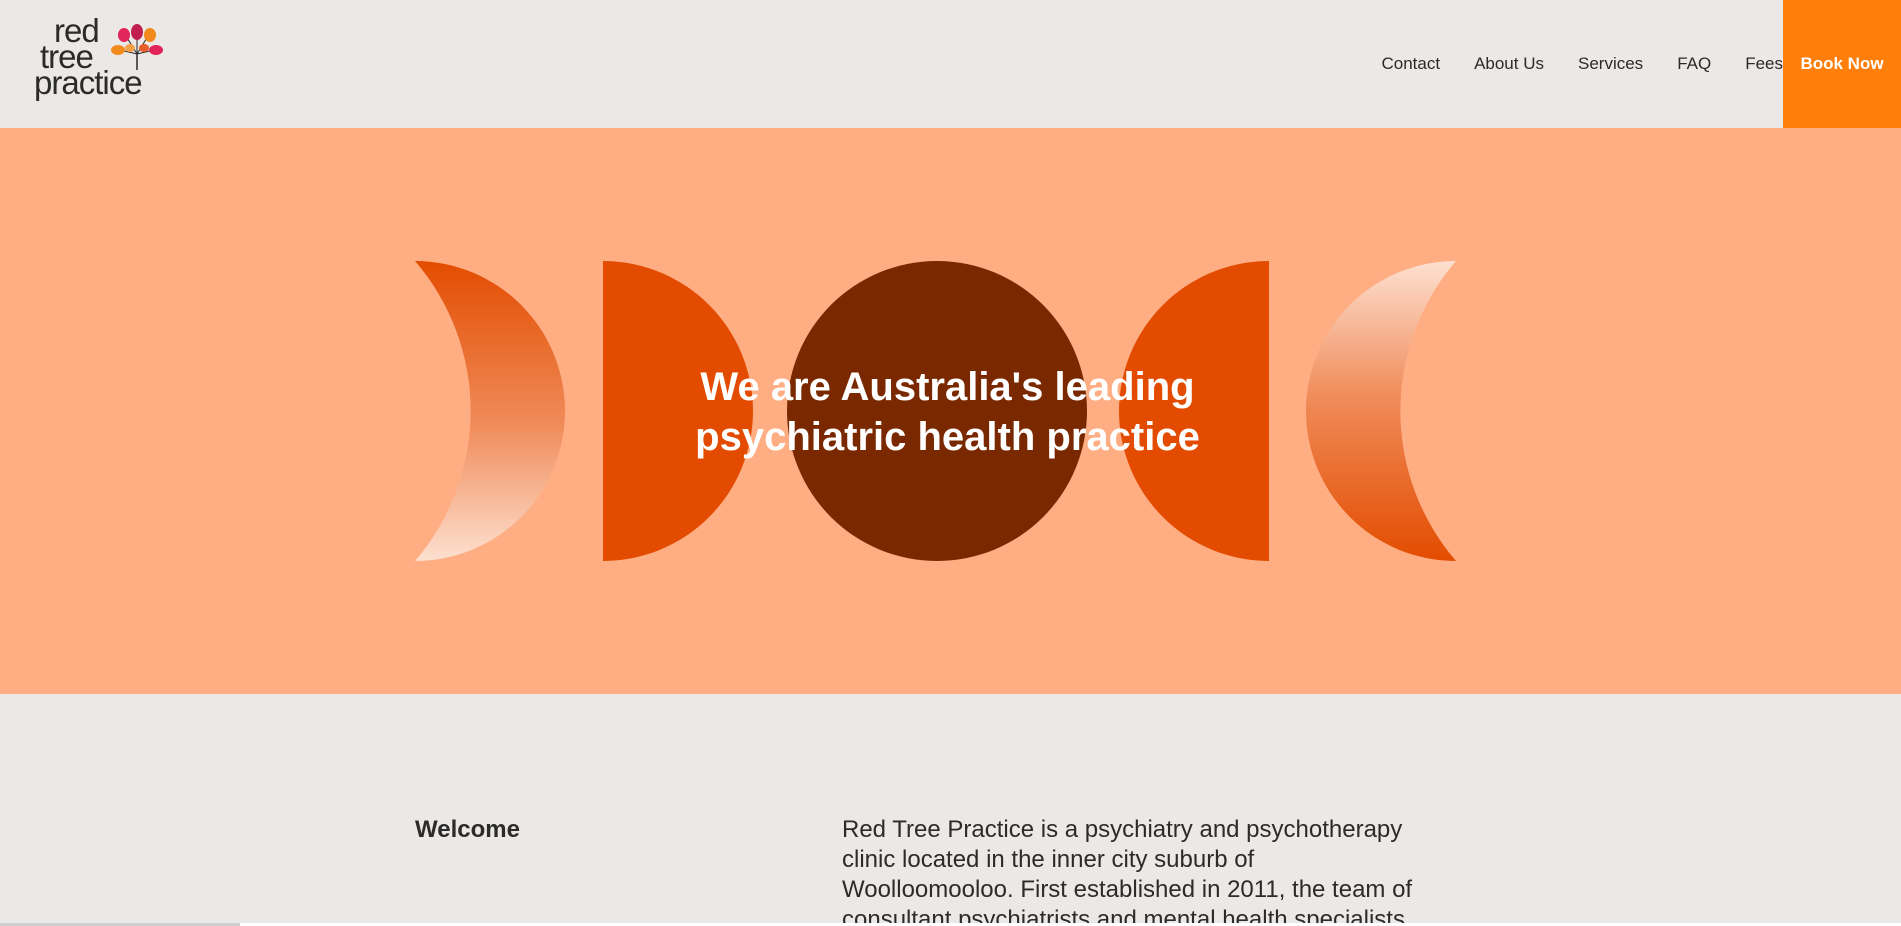 The image size is (1901, 926). What do you see at coordinates (88, 82) in the screenshot?
I see `logo-line-practice: practice` at bounding box center [88, 82].